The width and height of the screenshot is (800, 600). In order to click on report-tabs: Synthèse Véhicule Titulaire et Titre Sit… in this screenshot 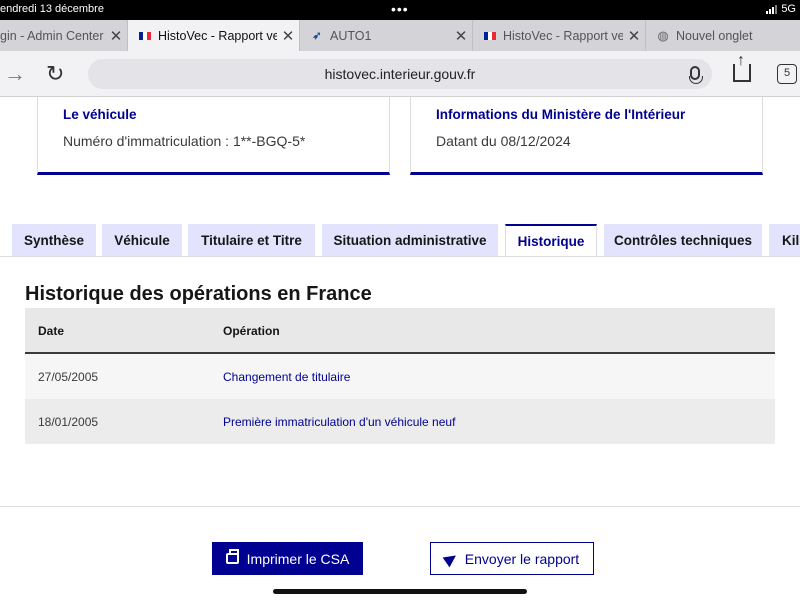, I will do `click(400, 240)`.